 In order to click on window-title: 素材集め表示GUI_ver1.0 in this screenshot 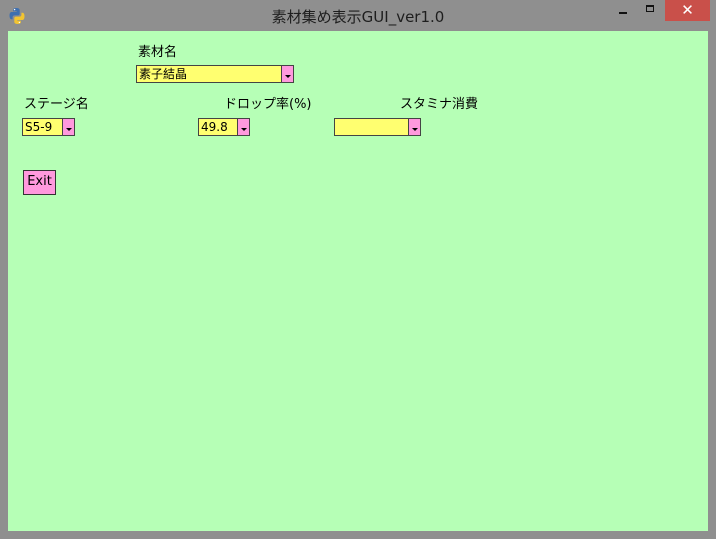, I will do `click(358, 17)`.